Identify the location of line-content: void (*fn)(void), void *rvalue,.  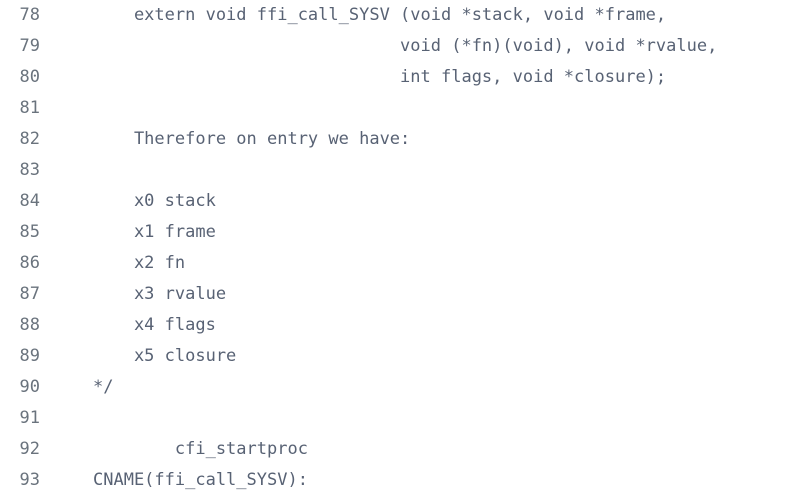
(448, 46).